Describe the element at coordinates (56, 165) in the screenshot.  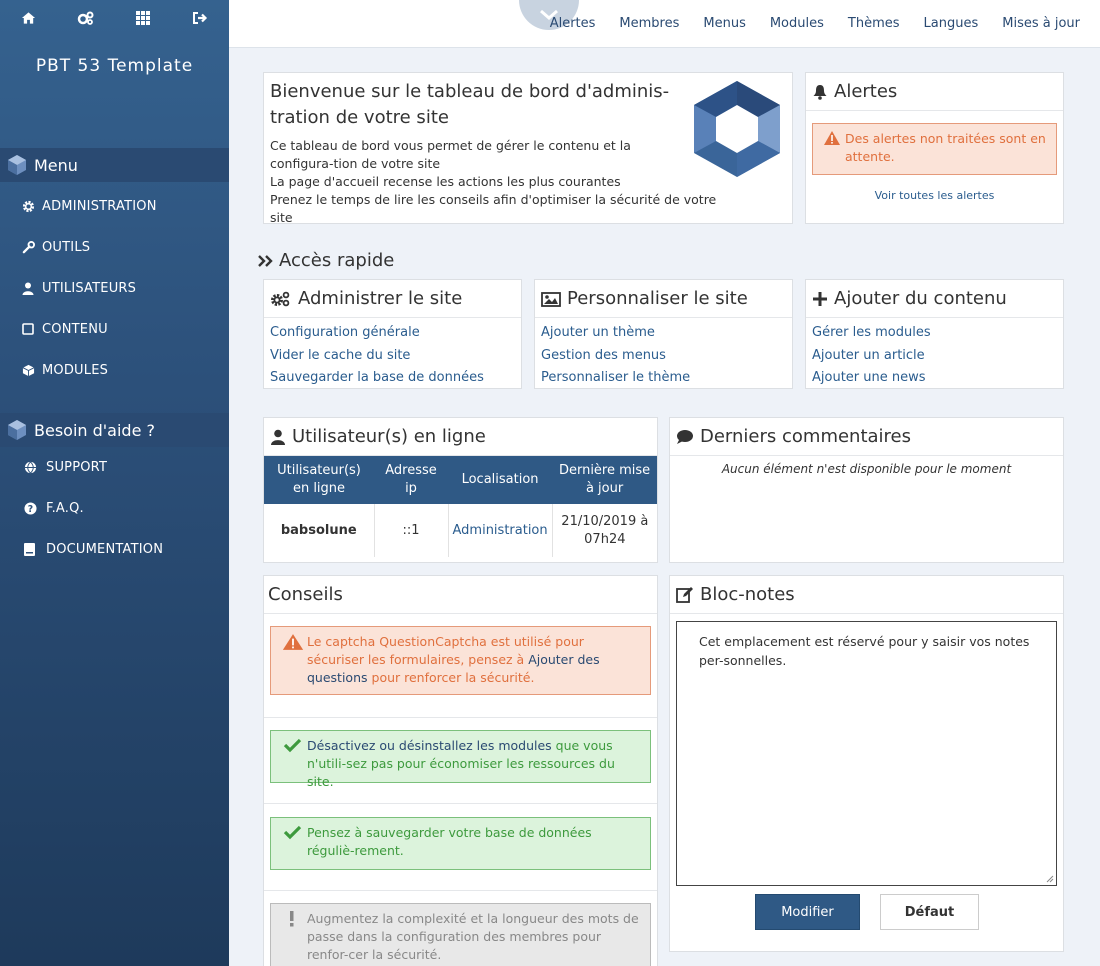
I see `menu-section-title: Menu` at that location.